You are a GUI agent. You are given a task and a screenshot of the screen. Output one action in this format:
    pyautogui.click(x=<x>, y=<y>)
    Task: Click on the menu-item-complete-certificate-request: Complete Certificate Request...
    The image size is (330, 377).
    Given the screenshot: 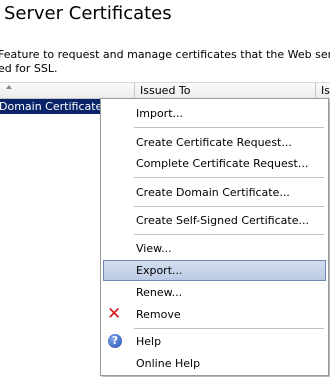 What is the action you would take?
    pyautogui.click(x=214, y=163)
    